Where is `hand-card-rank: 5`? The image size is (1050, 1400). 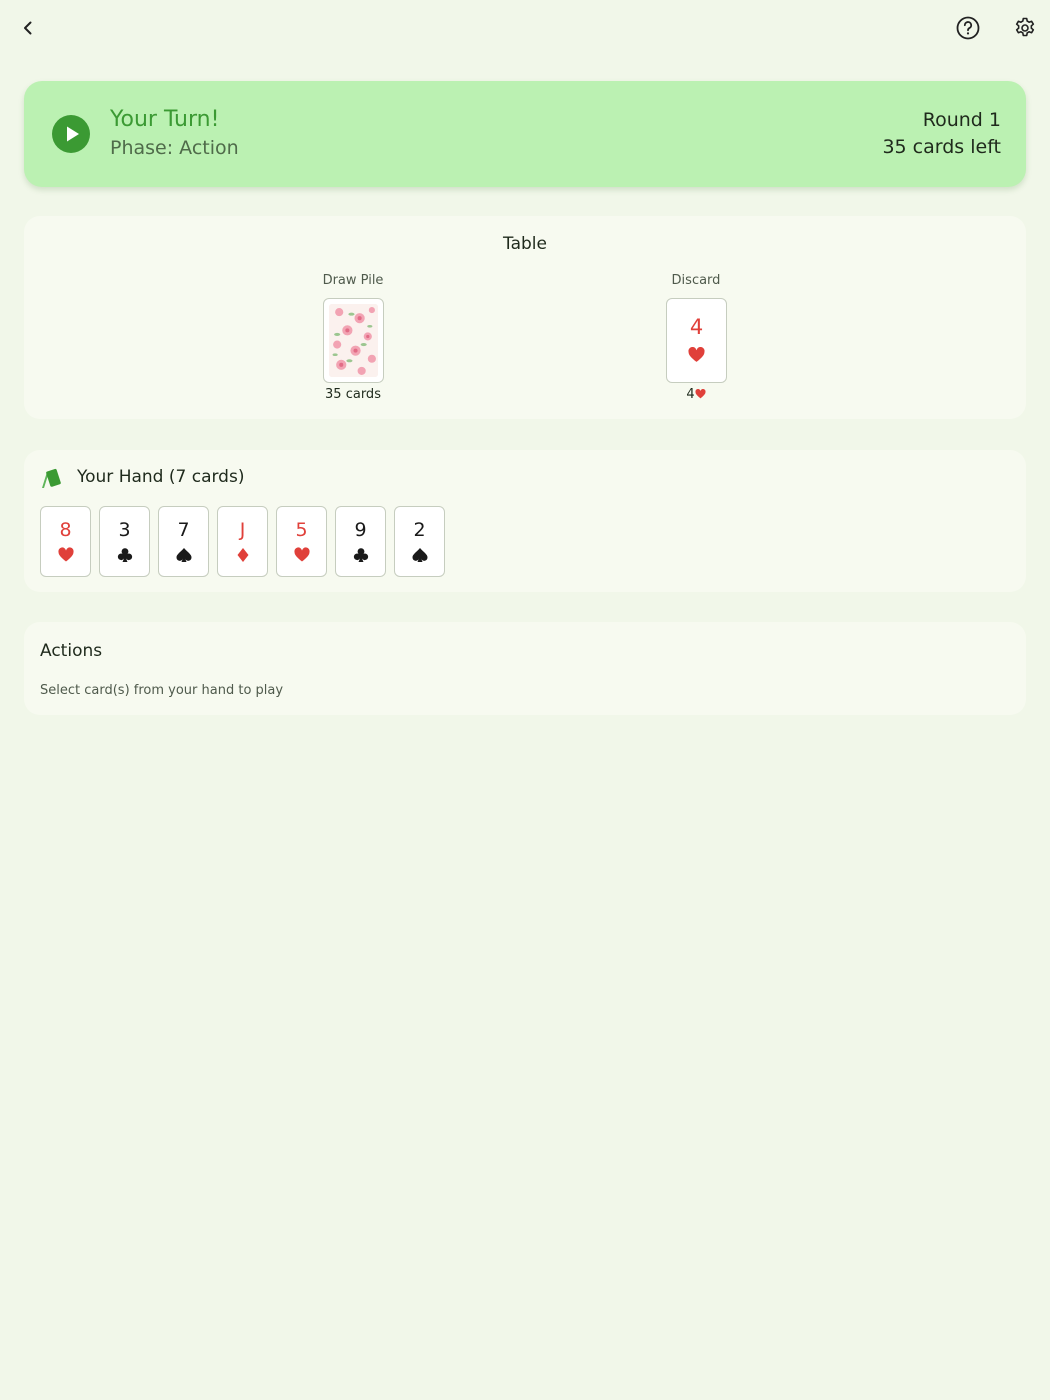 hand-card-rank: 5 is located at coordinates (301, 530).